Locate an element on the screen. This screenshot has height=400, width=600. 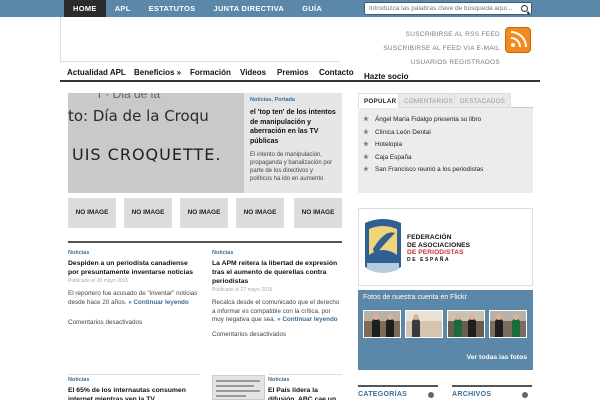
archives-heading: ARCHIVOS is located at coordinates (492, 392).